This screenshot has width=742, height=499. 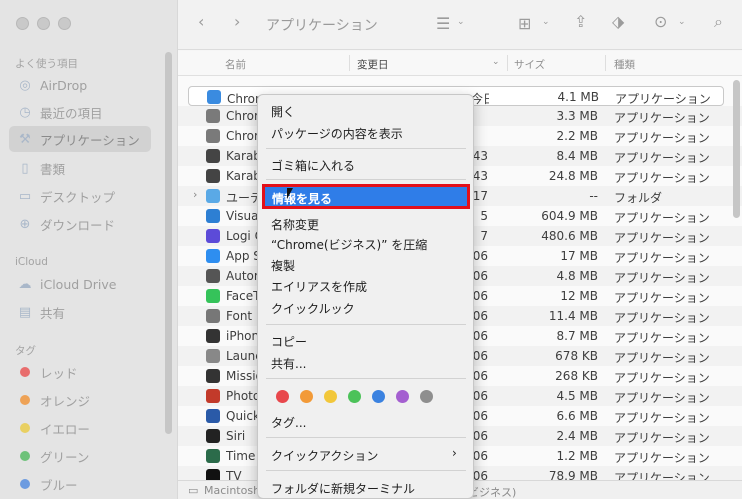 What do you see at coordinates (283, 265) in the screenshot?
I see `menu-item-duplicate: 複製` at bounding box center [283, 265].